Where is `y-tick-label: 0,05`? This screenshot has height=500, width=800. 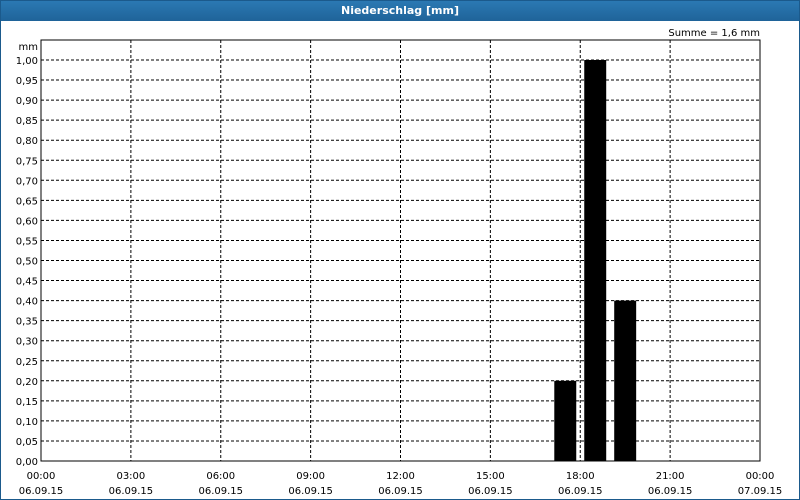 y-tick-label: 0,05 is located at coordinates (27, 442).